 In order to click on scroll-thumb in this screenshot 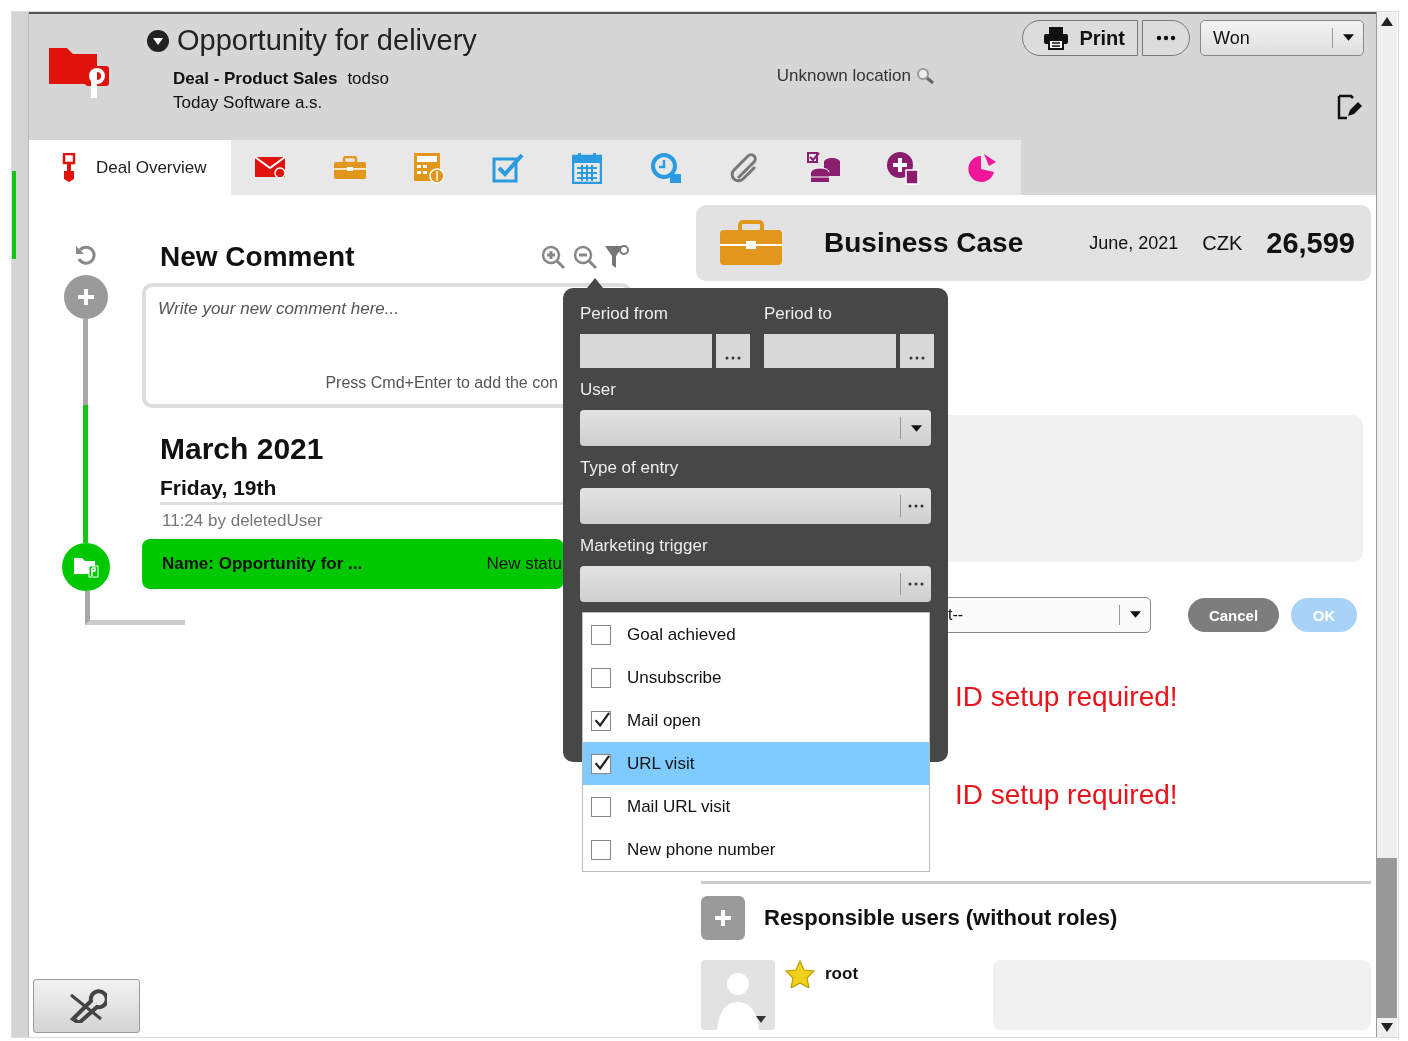, I will do `click(1387, 938)`.